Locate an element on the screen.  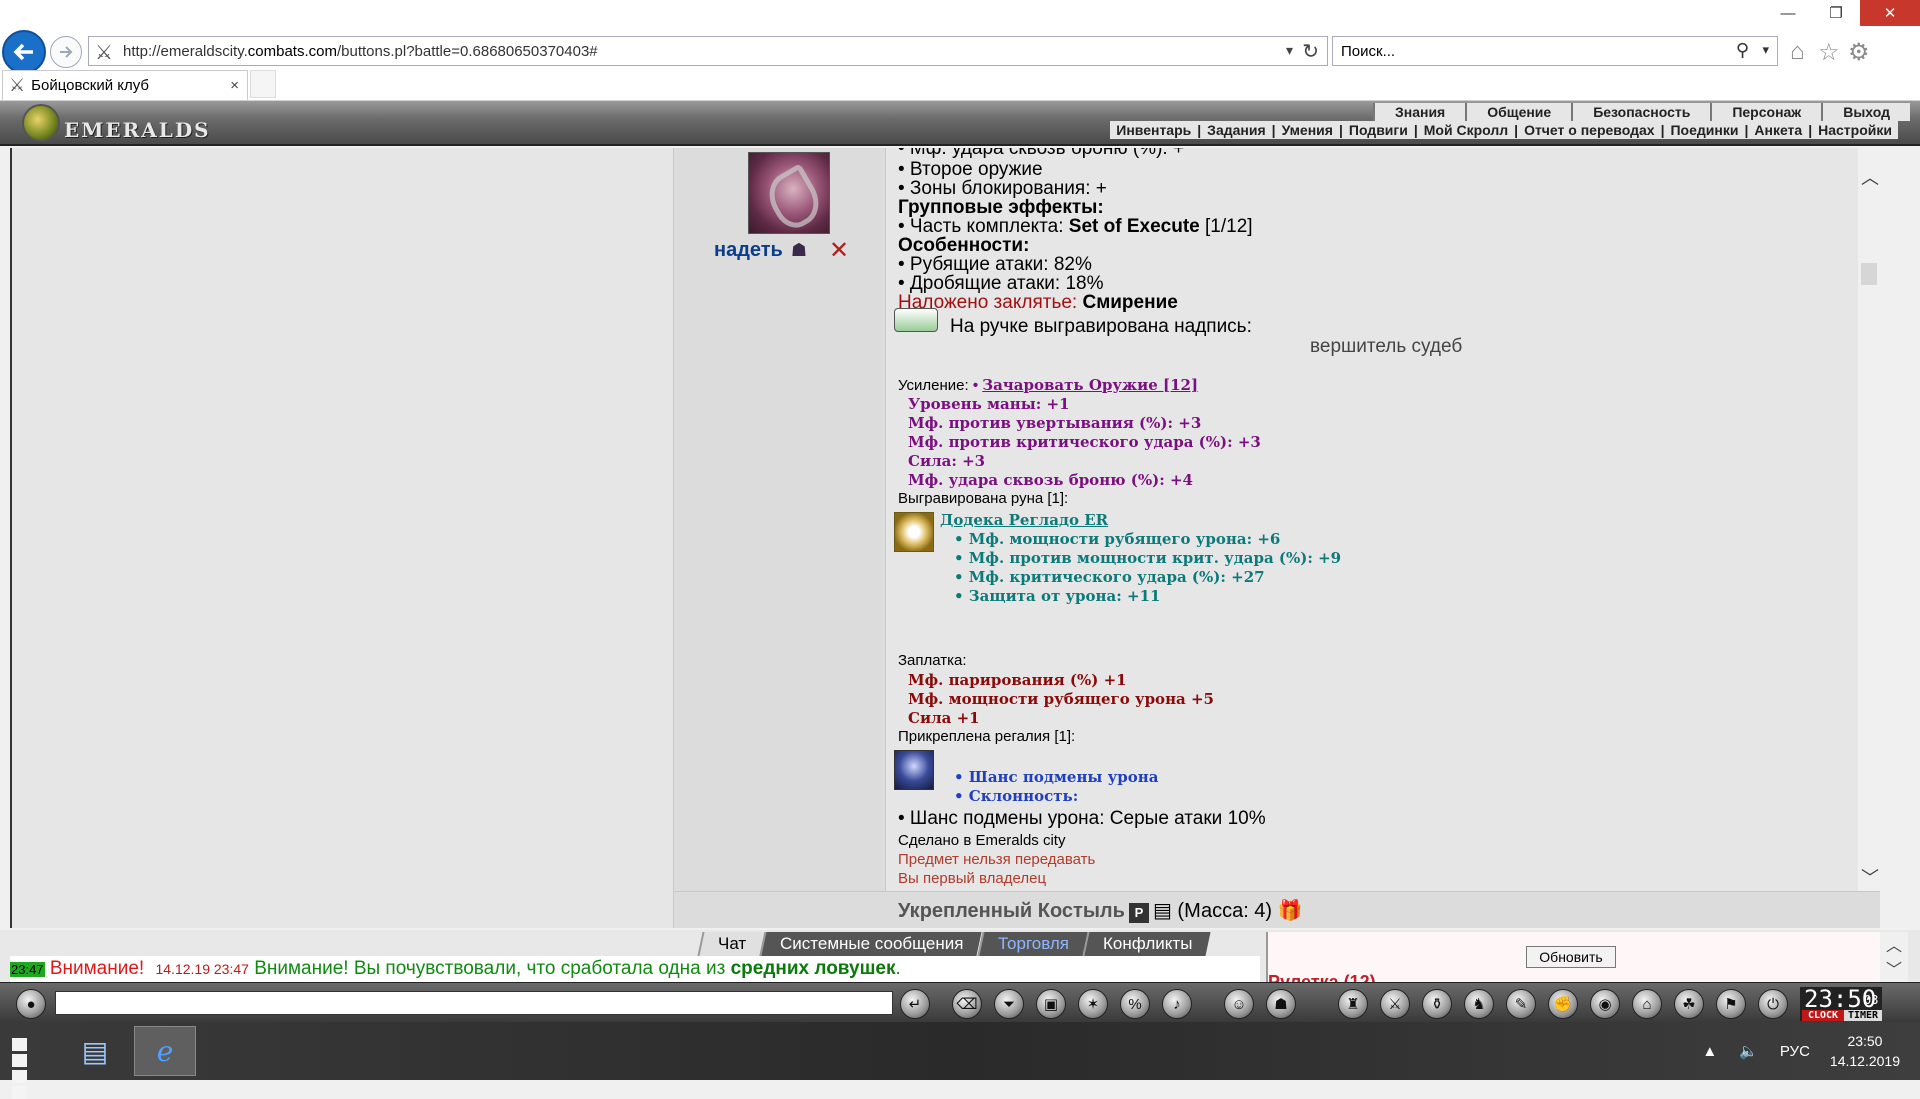
smiles-icon: ● is located at coordinates (31, 1004).